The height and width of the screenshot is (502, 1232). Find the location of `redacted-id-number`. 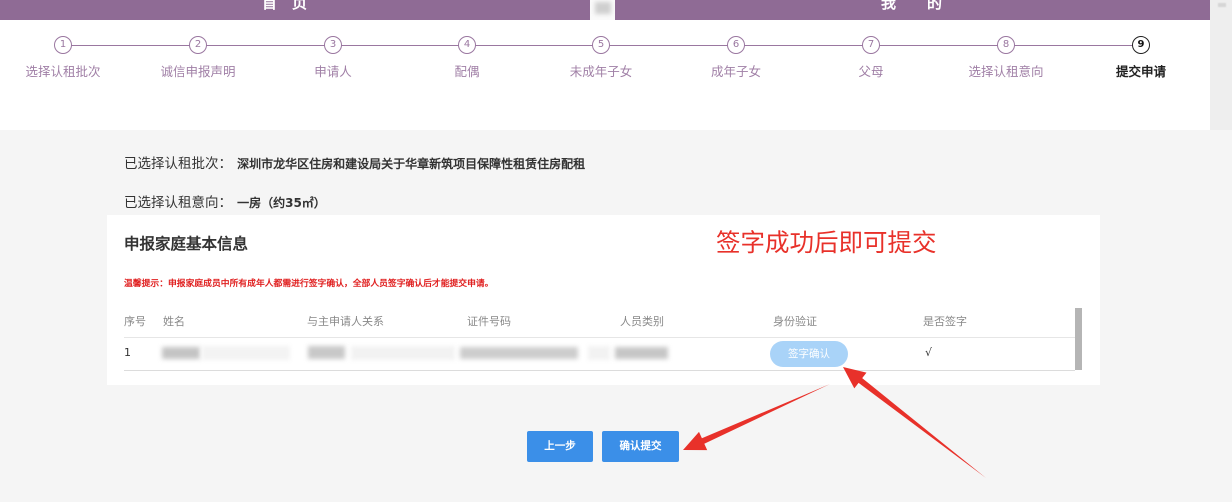

redacted-id-number is located at coordinates (519, 353).